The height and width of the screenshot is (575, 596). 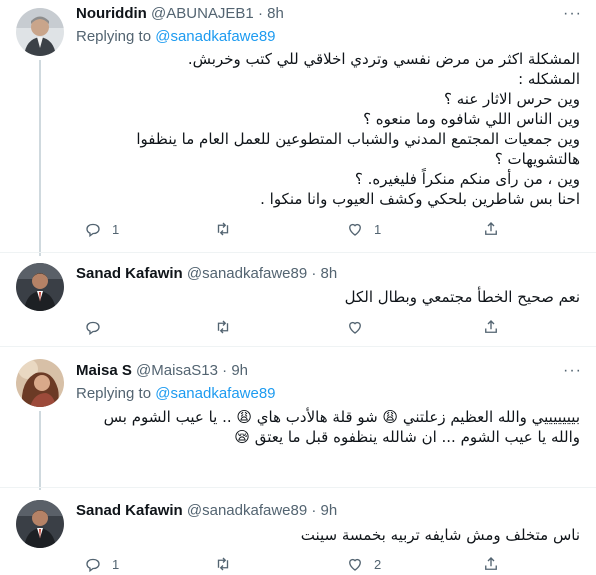 I want to click on tweet-text-line: نعم صحيح الخطأ مجتمعي وبطال الكل, so click(x=462, y=297).